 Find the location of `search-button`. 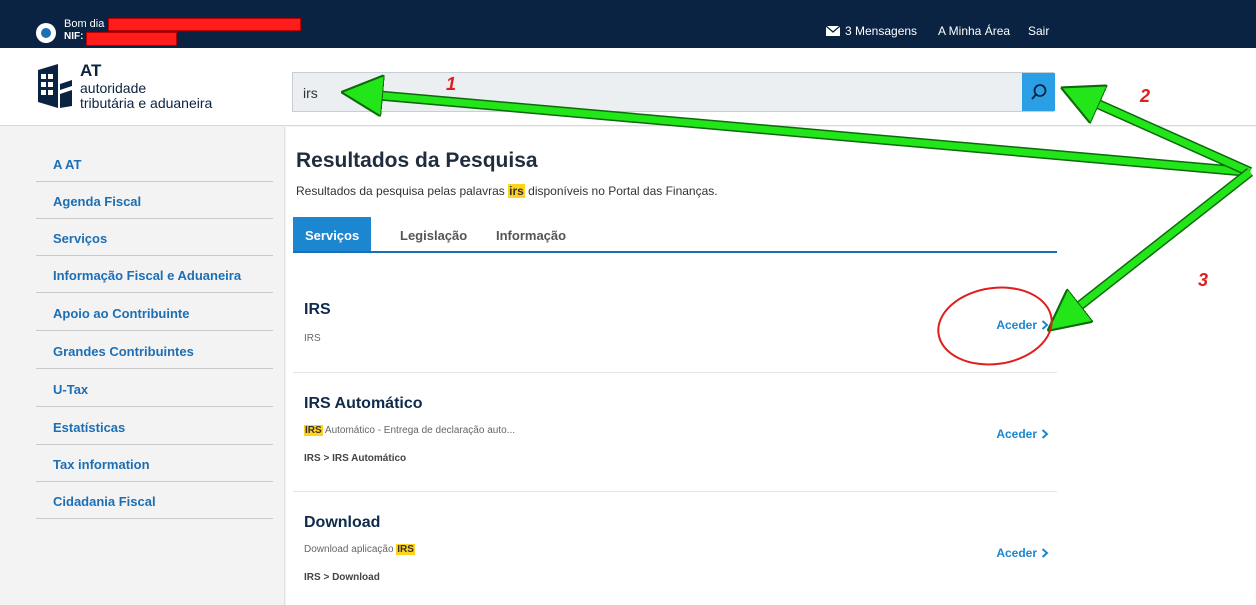

search-button is located at coordinates (1038, 92).